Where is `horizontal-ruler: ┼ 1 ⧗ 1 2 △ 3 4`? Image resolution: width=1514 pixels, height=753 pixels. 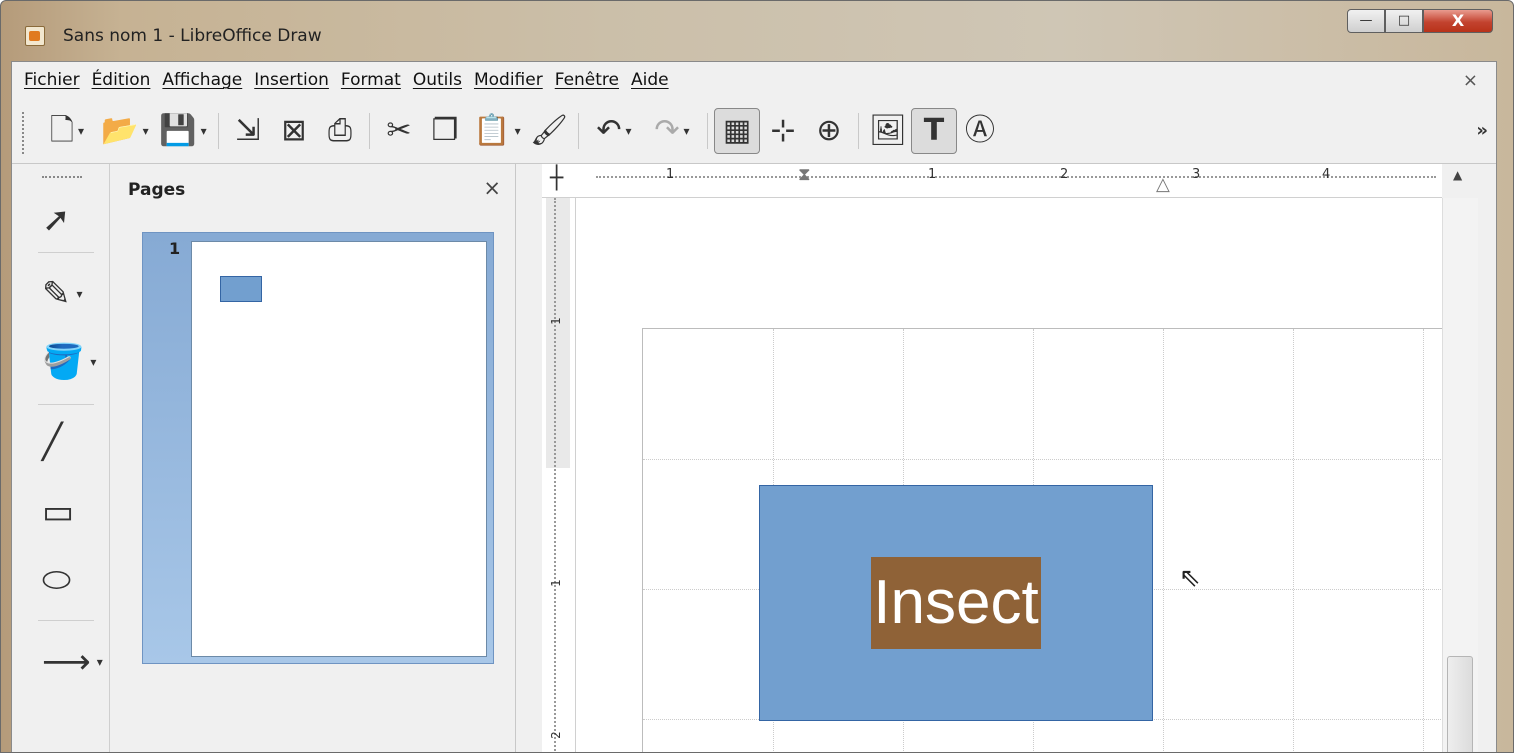
horizontal-ruler: ┼ 1 ⧗ 1 2 △ 3 4 is located at coordinates (992, 181).